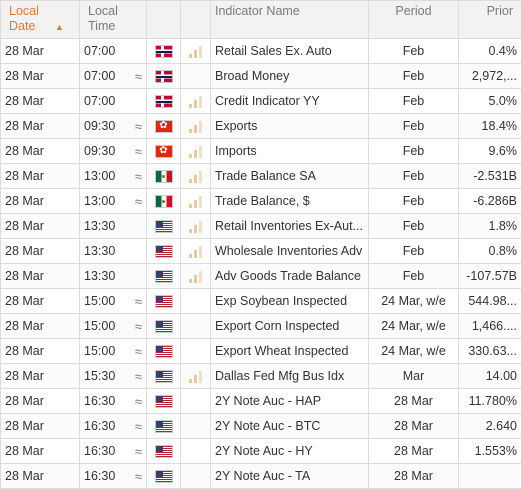 This screenshot has height=489, width=521. Describe the element at coordinates (100, 301) in the screenshot. I see `row-time: 15:00` at that location.